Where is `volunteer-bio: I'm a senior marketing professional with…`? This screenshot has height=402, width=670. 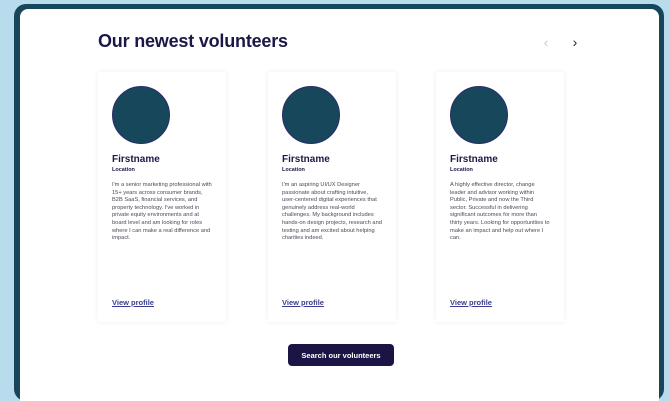
volunteer-bio: I'm a senior marketing professional with… is located at coordinates (162, 212).